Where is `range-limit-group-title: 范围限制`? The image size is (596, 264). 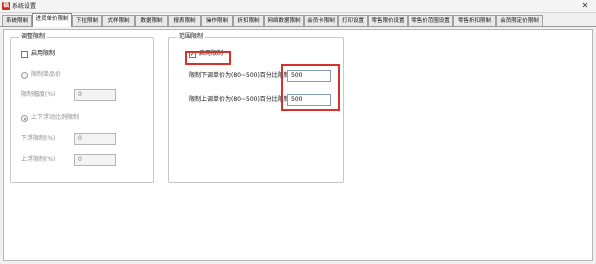
range-limit-group-title: 范围限制 is located at coordinates (191, 37).